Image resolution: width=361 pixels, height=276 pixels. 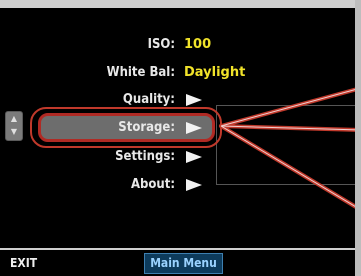 I want to click on bezel-right, so click(x=358, y=138).